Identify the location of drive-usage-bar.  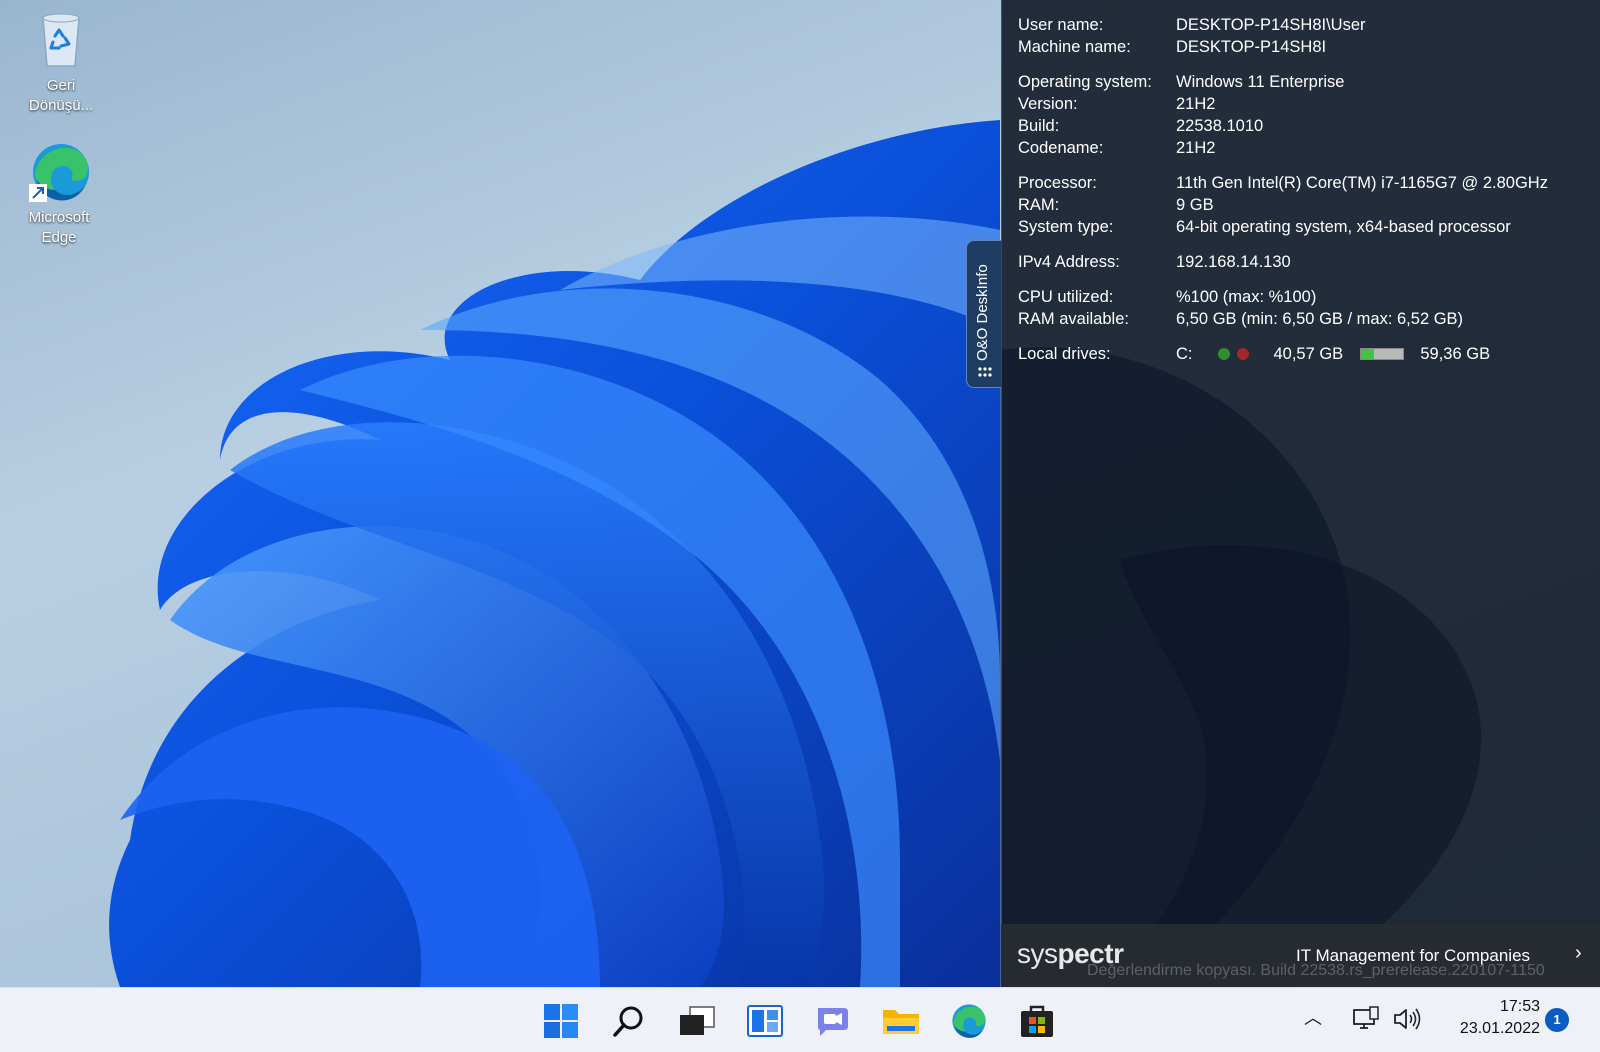
(1381, 354).